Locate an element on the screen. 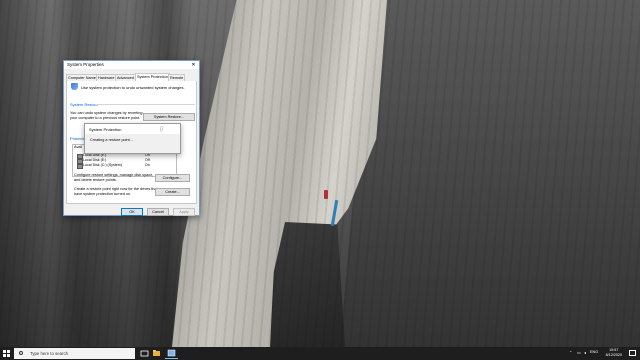  active-app-indicator is located at coordinates (171, 358).